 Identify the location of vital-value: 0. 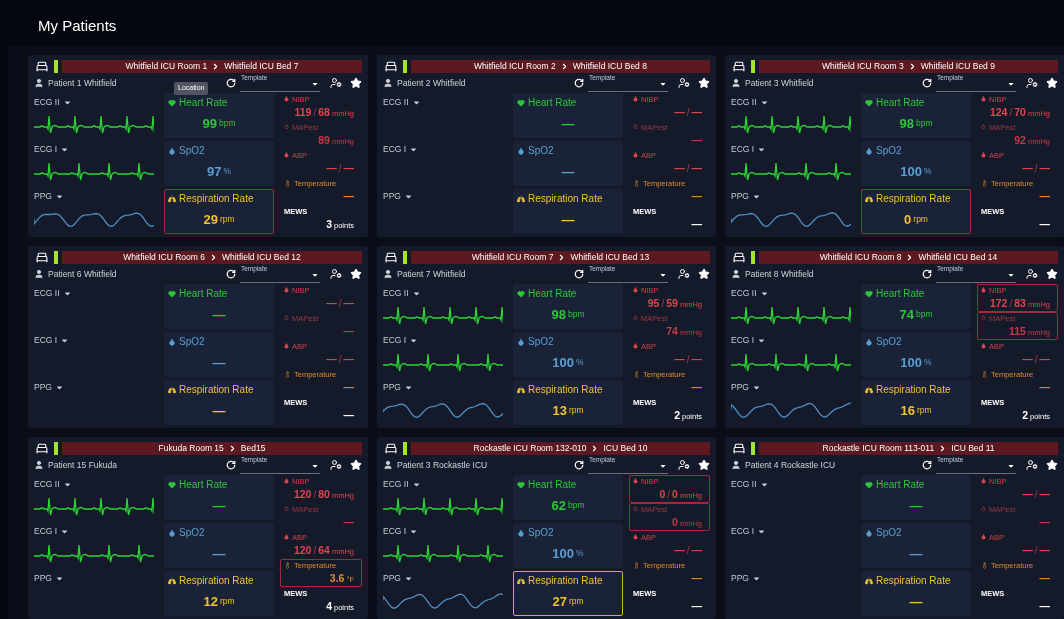
(908, 219).